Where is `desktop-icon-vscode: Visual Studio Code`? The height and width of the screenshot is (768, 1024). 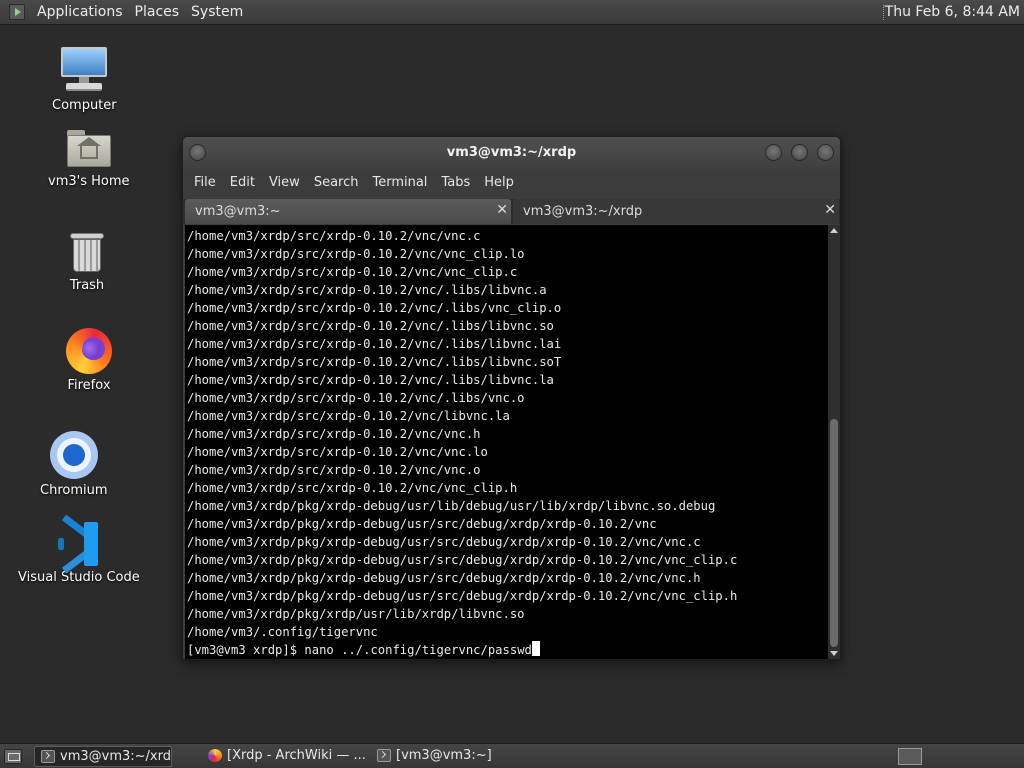 desktop-icon-vscode: Visual Studio Code is located at coordinates (79, 549).